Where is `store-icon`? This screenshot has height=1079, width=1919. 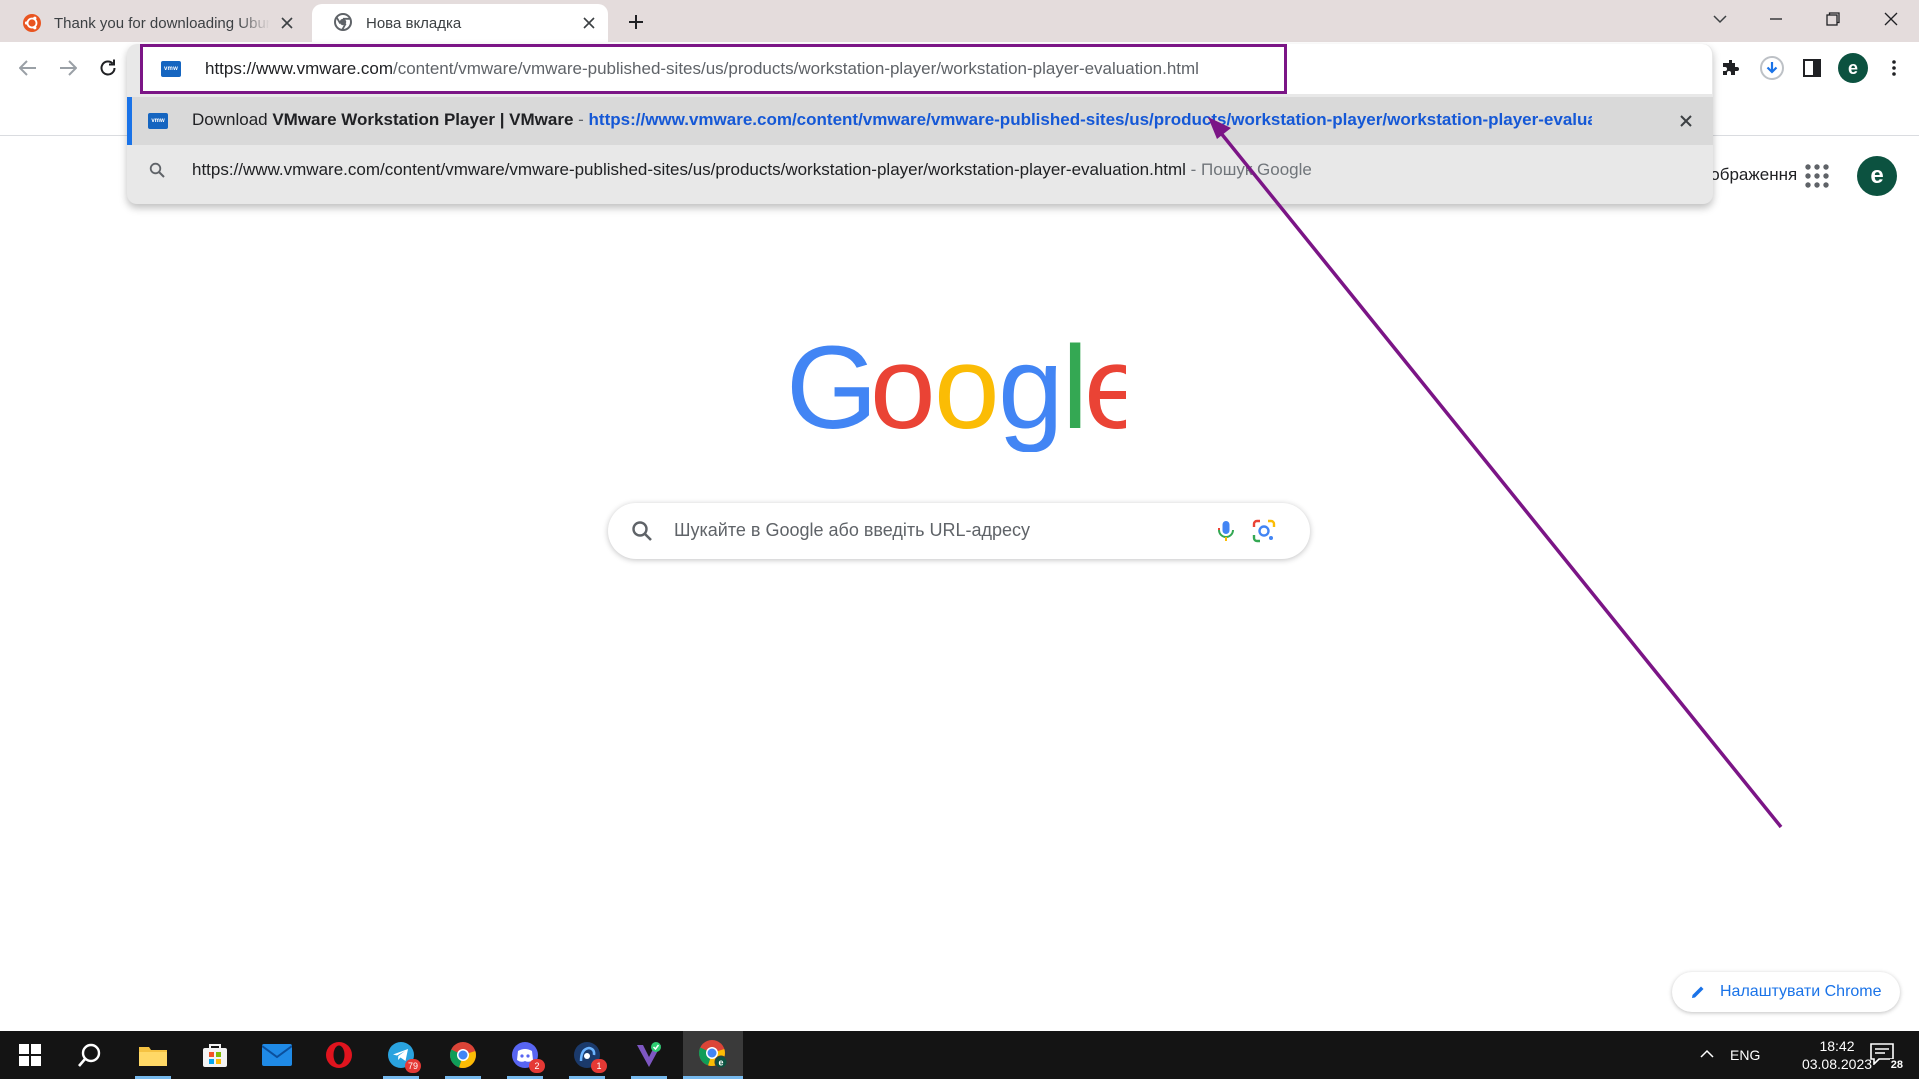
store-icon is located at coordinates (215, 1055).